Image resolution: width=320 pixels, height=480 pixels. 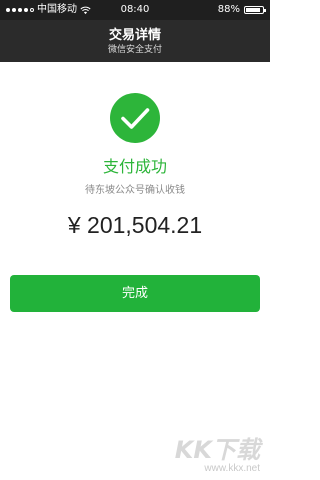 I want to click on battery-icon, so click(x=255, y=10).